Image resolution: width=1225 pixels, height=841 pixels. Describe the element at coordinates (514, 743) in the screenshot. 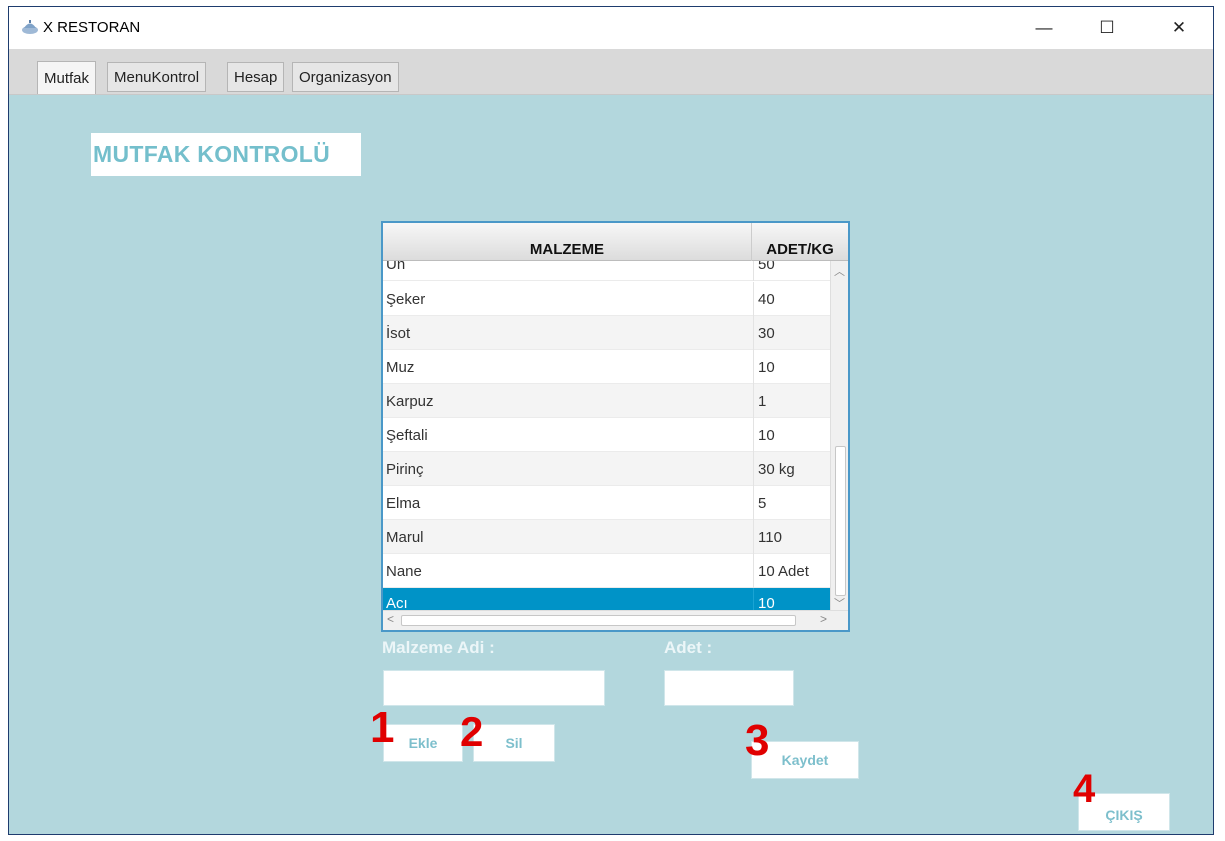

I see `sil-button: Sil` at that location.